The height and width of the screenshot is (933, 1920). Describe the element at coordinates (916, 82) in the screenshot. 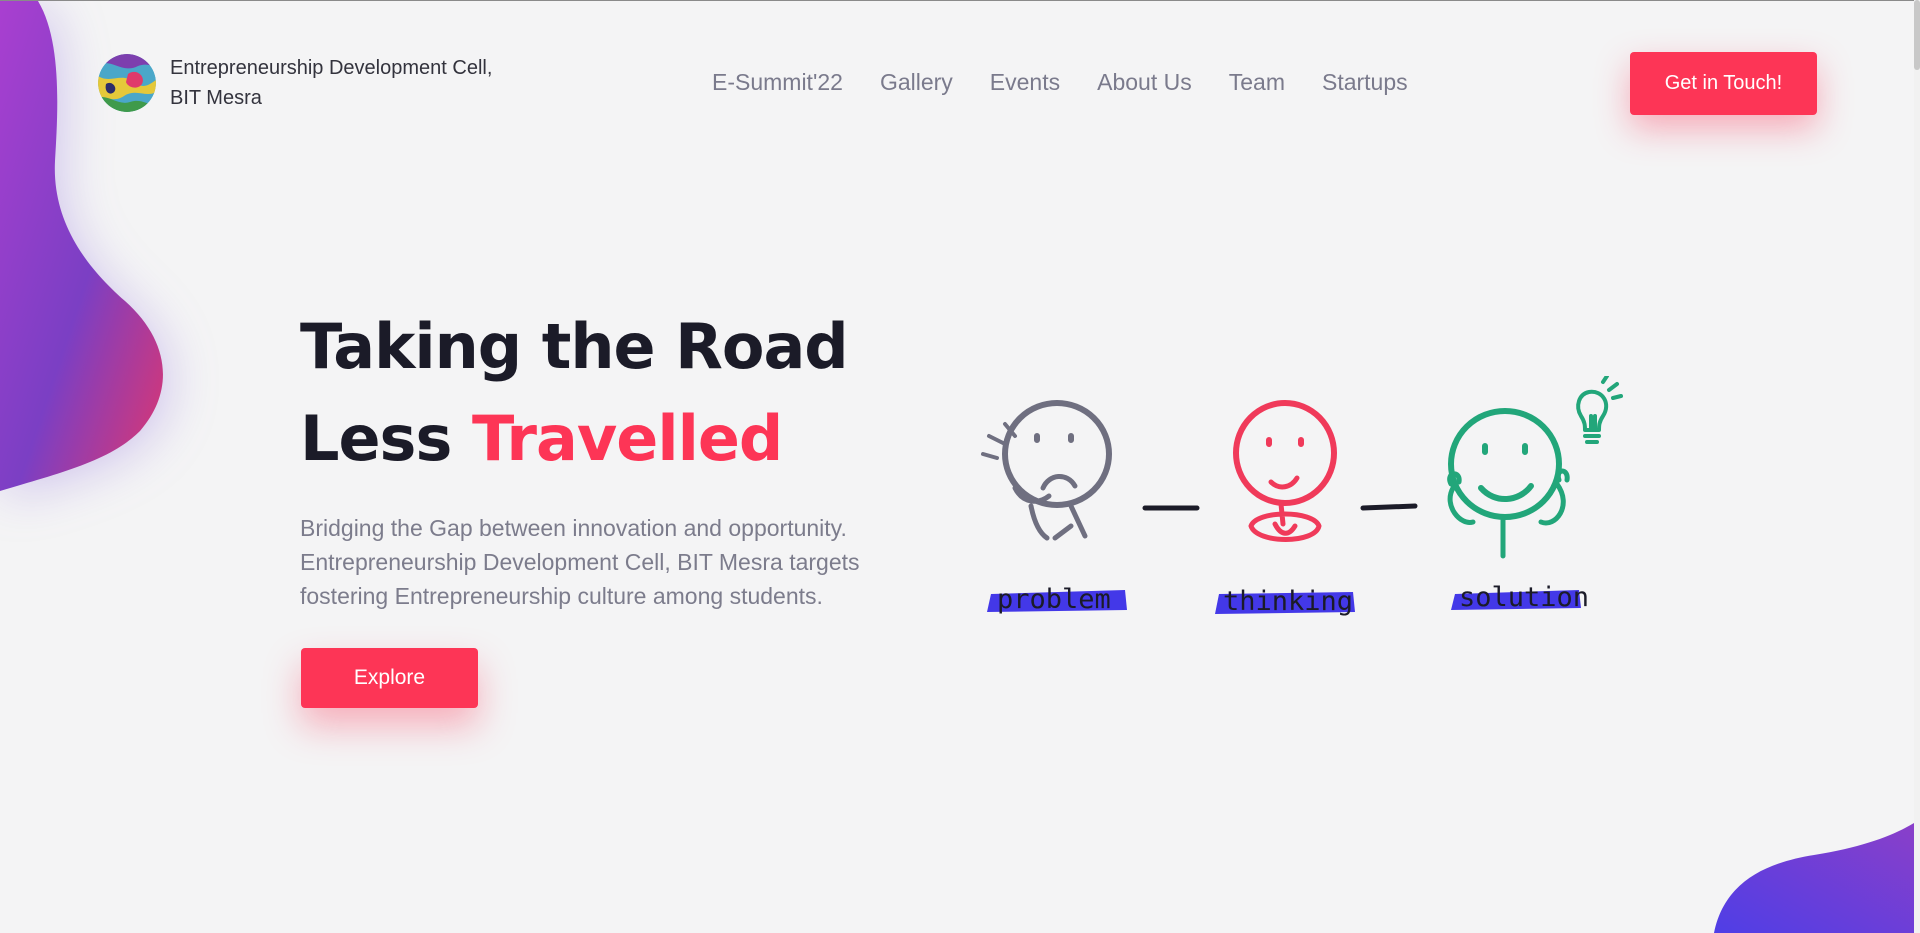

I see `nav-item-gallery: Gallery` at that location.